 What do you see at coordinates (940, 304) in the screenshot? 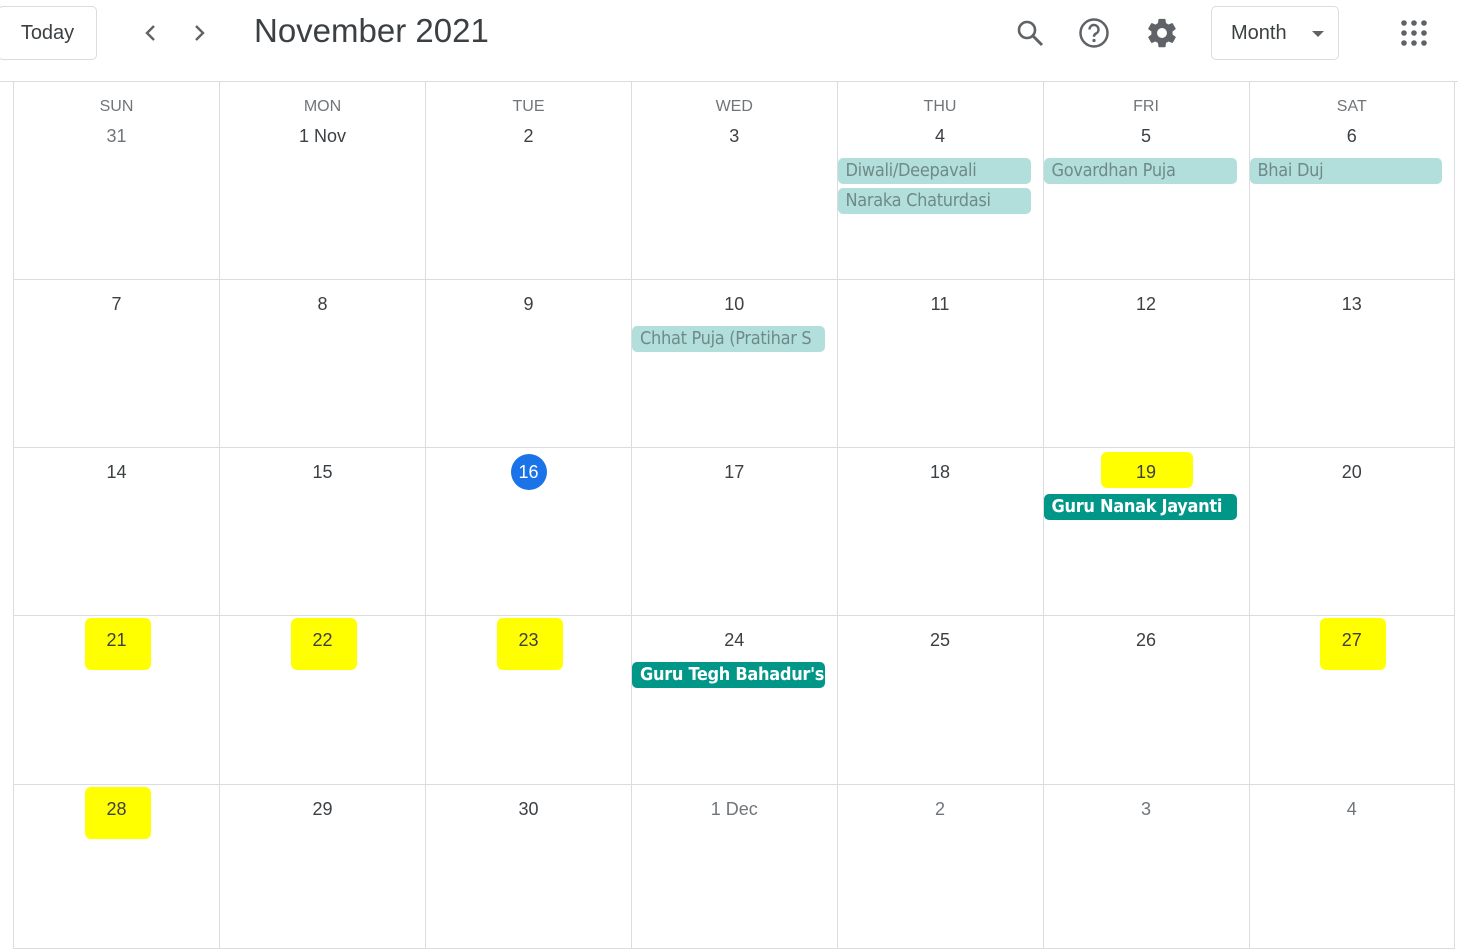
I see `day-number: 11` at bounding box center [940, 304].